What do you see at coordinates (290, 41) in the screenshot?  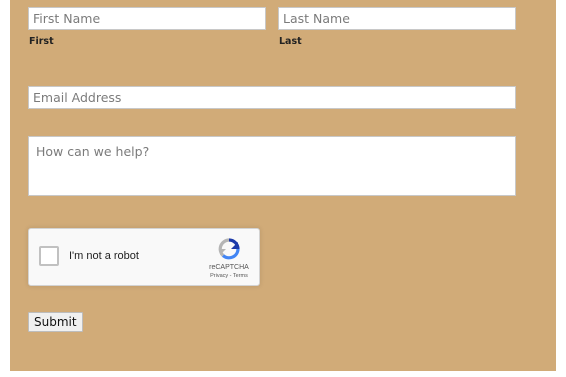 I see `last-name-sublabel: Last` at bounding box center [290, 41].